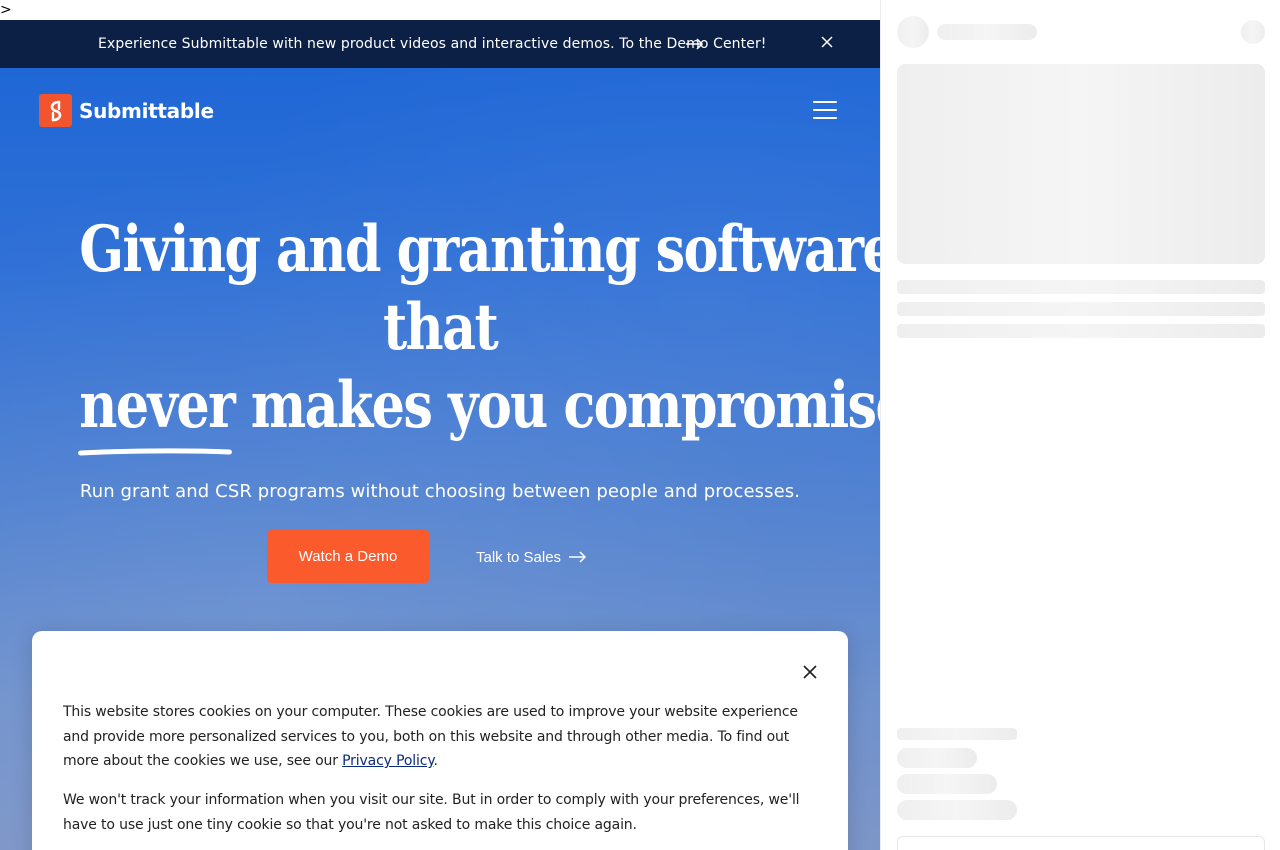 Image resolution: width=1280 pixels, height=850 pixels. Describe the element at coordinates (1081, 164) in the screenshot. I see `skeleton-image` at that location.